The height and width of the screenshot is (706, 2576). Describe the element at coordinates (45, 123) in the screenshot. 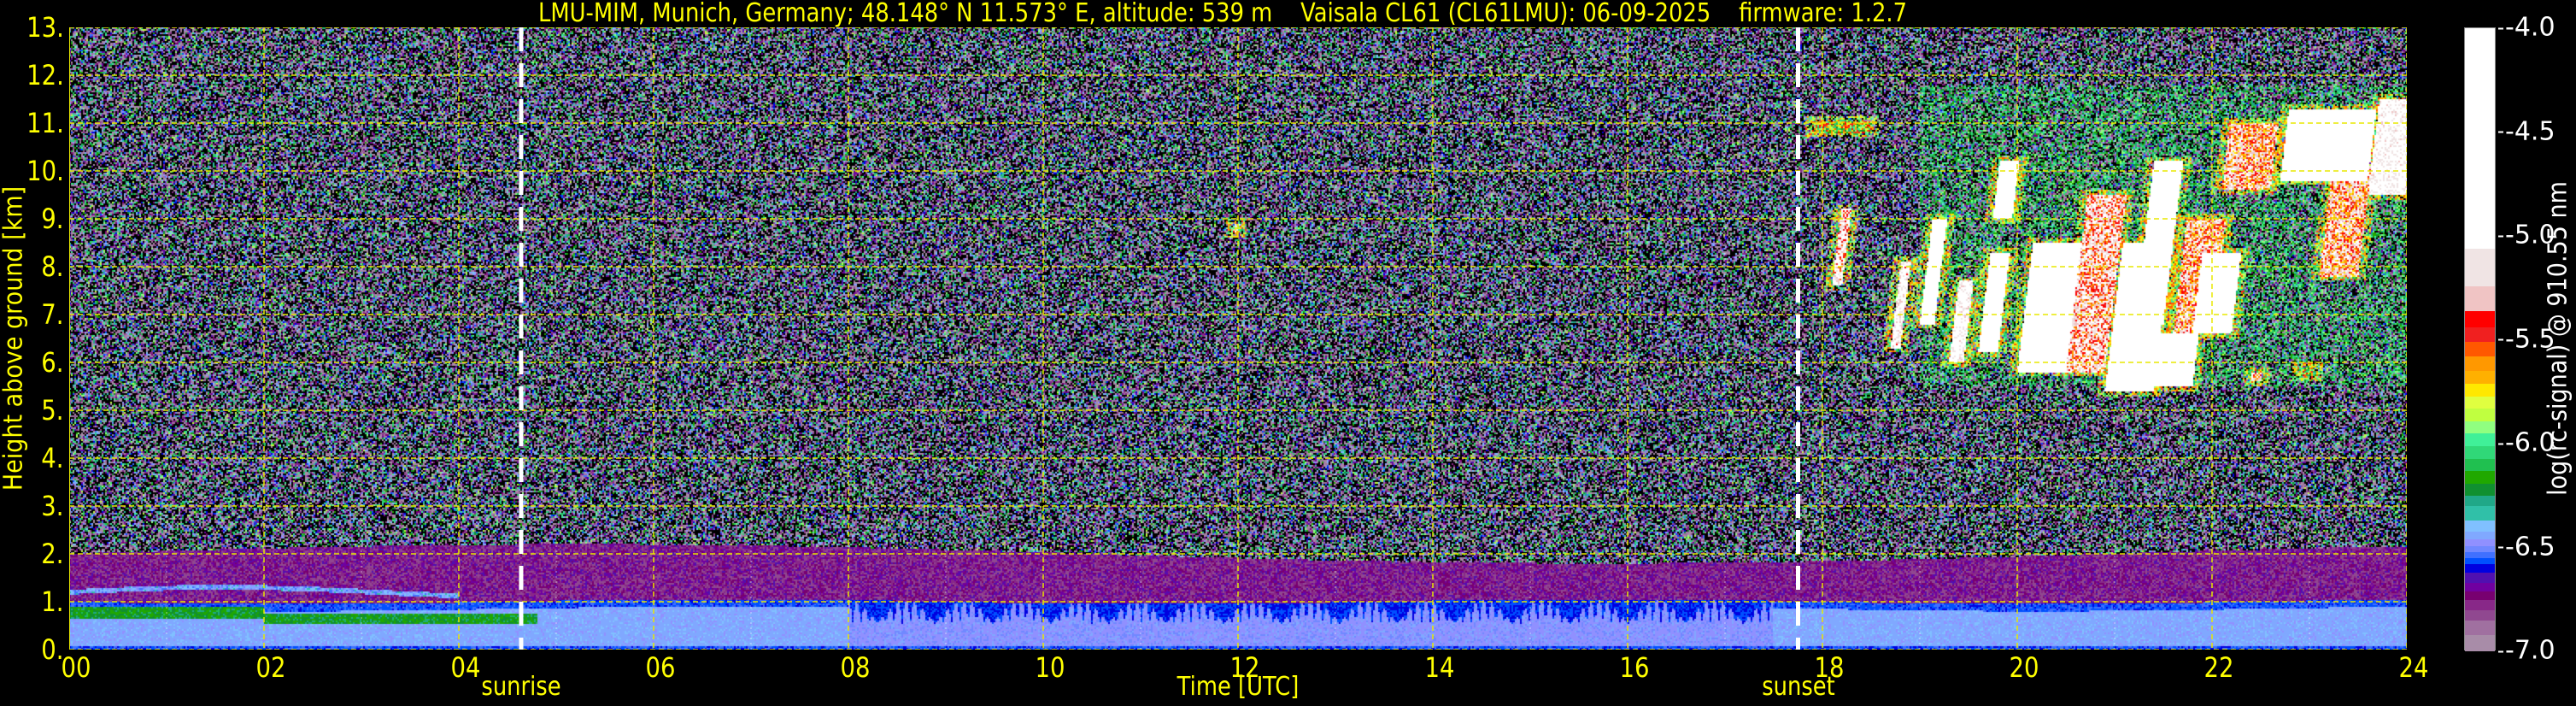

I see `y-tick-label: 11.` at that location.